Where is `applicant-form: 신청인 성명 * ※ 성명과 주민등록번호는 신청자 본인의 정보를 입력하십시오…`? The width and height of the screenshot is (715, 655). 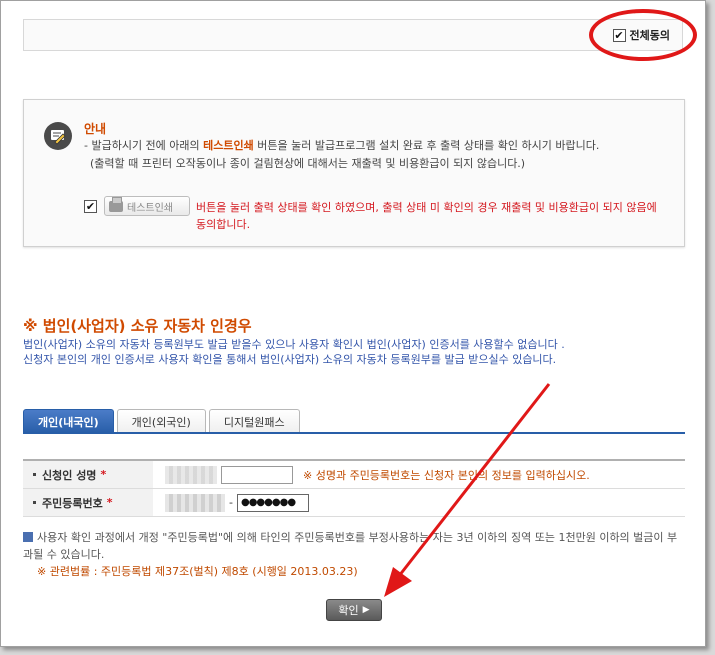
applicant-form: 신청인 성명 * ※ 성명과 주민등록번호는 신청자 본인의 정보를 입력하십시오… is located at coordinates (354, 488).